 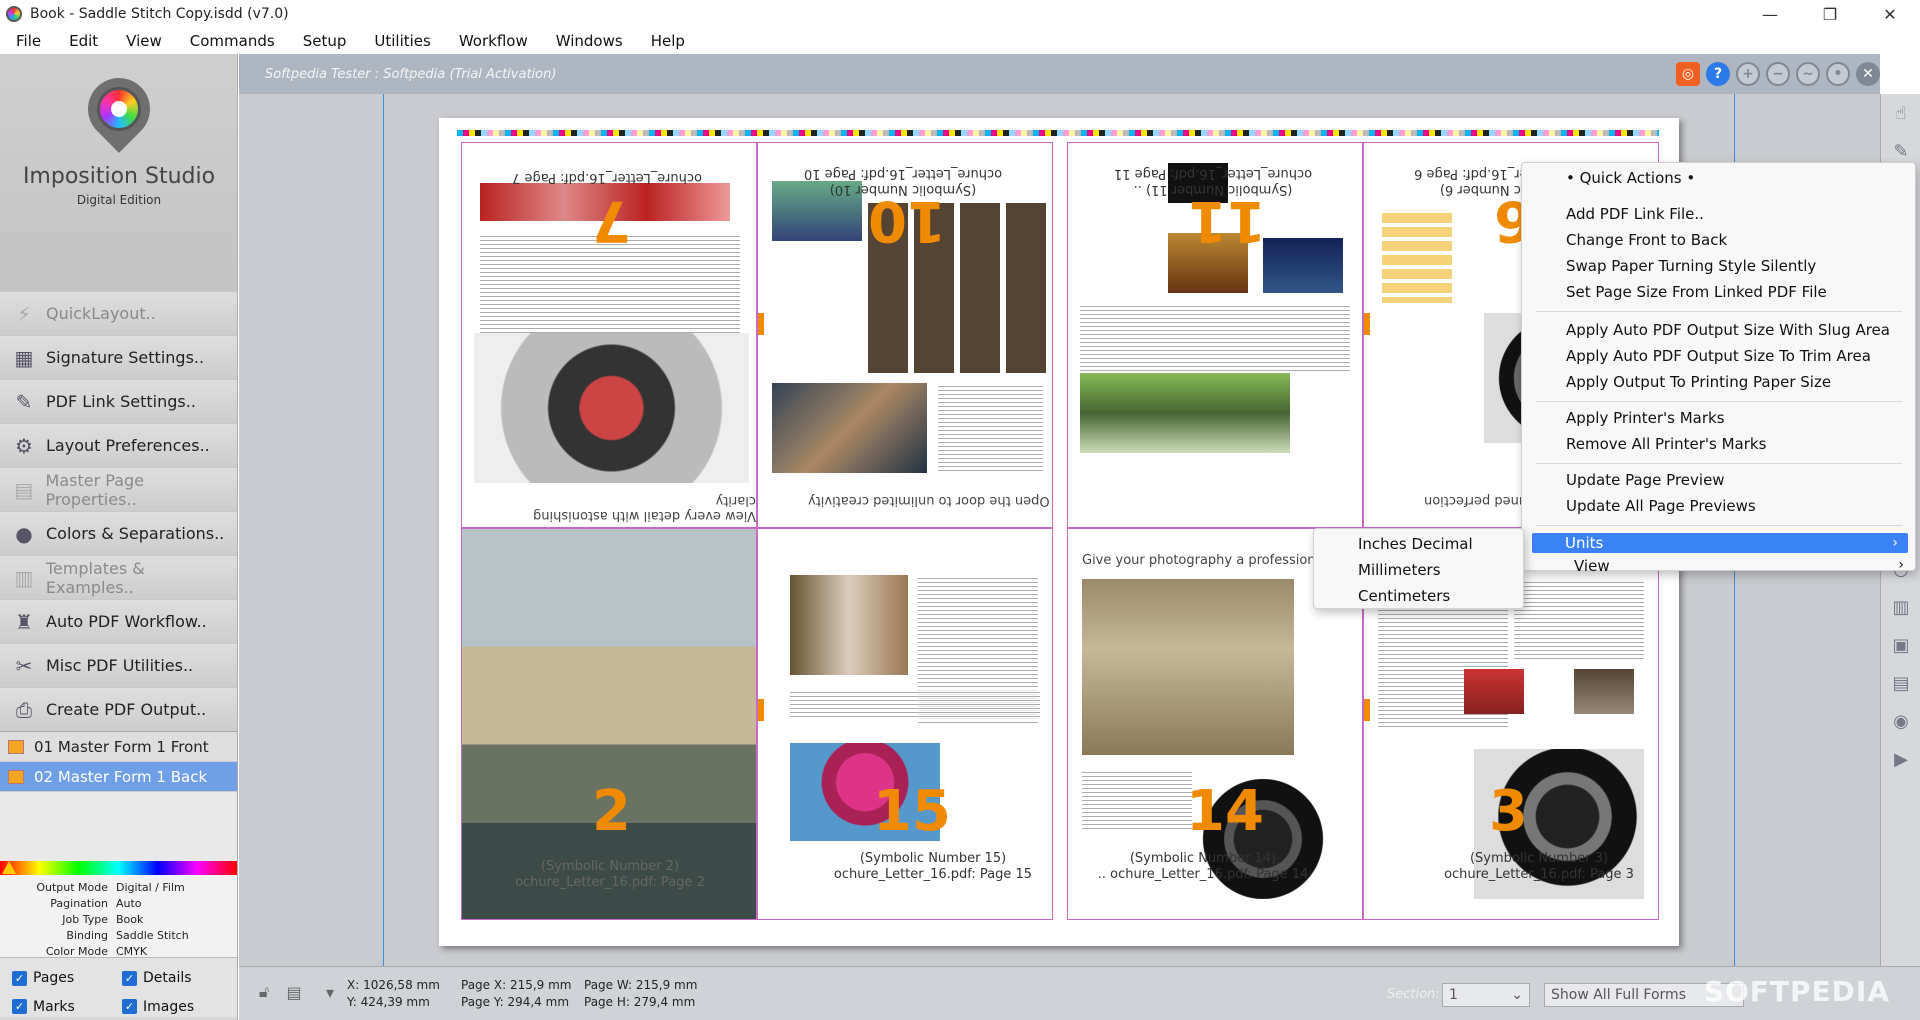 What do you see at coordinates (67, 978) in the screenshot?
I see `checkbox-pages: ✓ Pages` at bounding box center [67, 978].